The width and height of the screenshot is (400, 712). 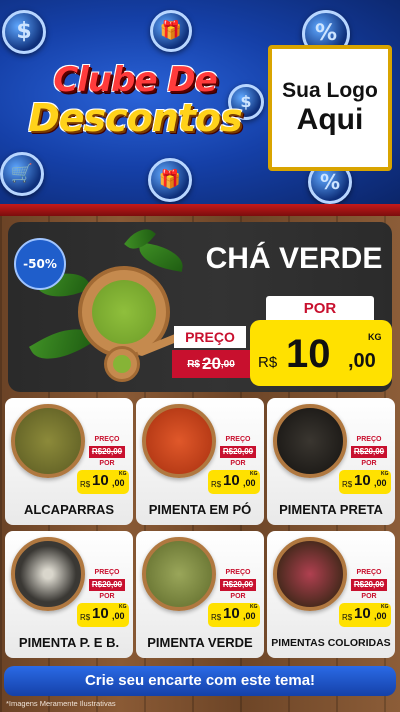 What do you see at coordinates (330, 90) in the screenshot?
I see `logo-line-1: Sua Logo` at bounding box center [330, 90].